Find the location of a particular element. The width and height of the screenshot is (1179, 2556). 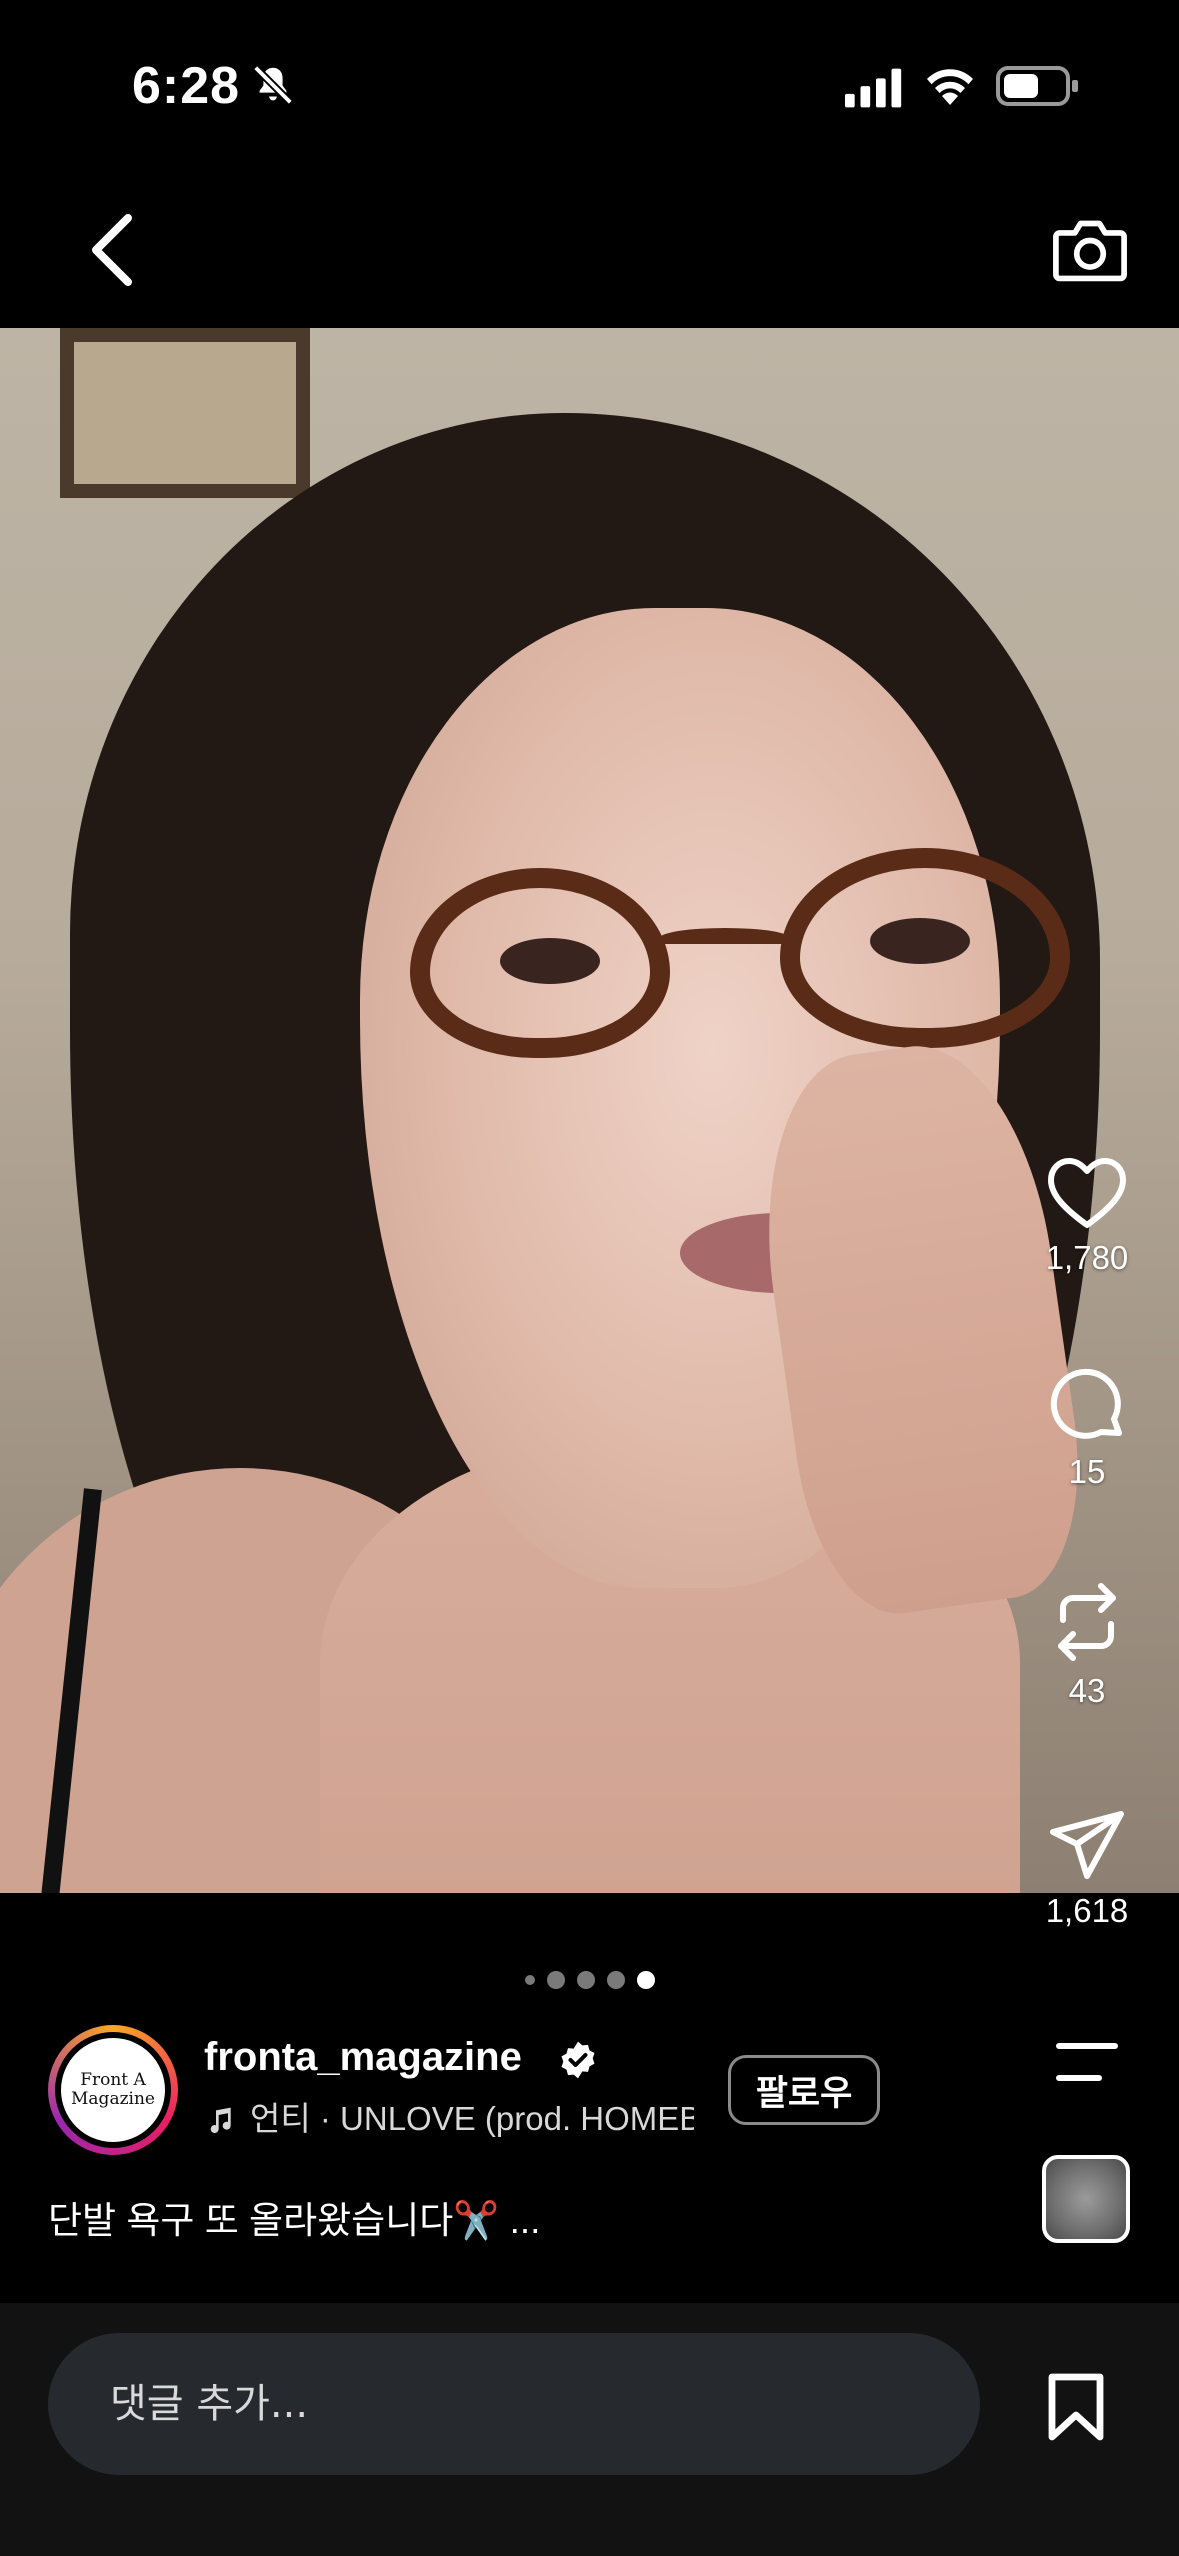

more-menu-button is located at coordinates (1087, 2062).